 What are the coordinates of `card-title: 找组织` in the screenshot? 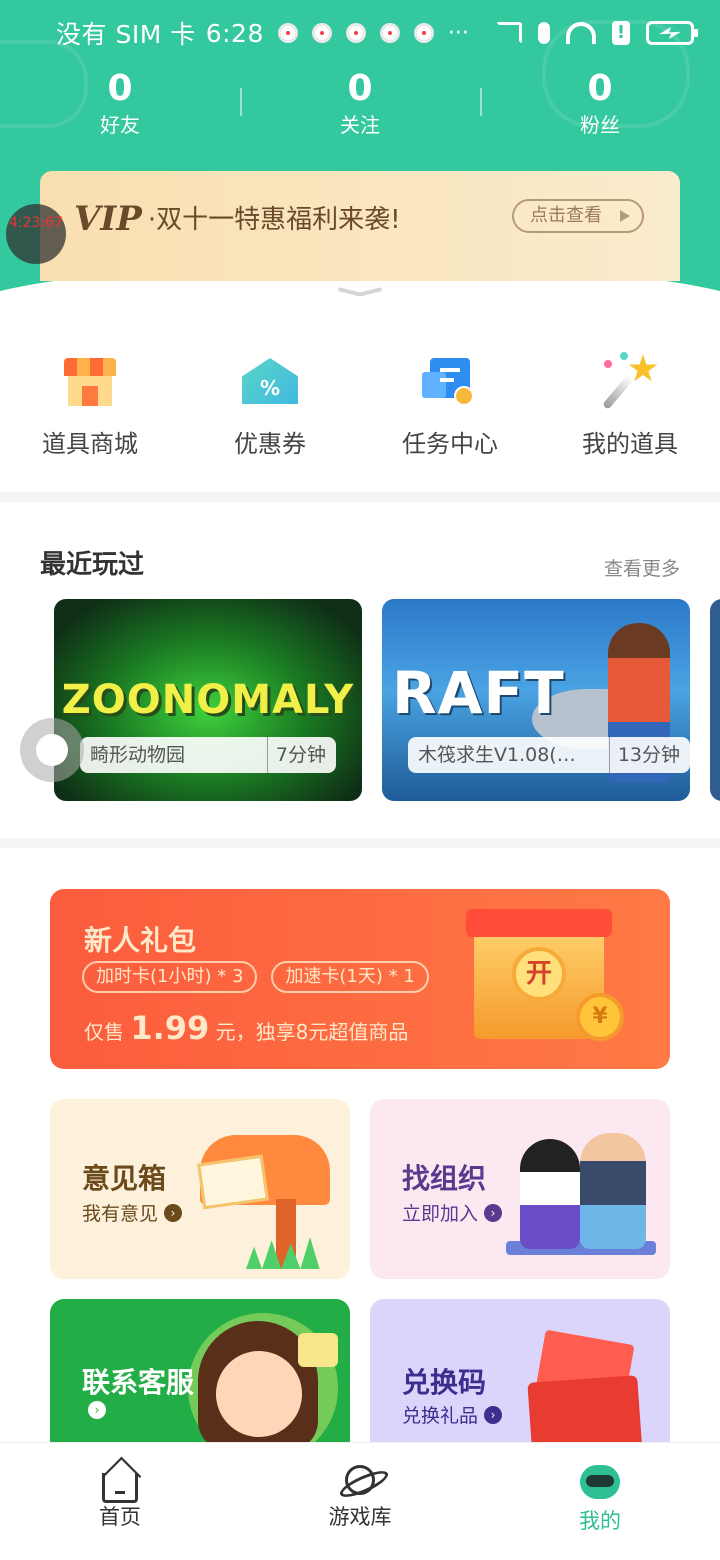 It's located at (444, 1178).